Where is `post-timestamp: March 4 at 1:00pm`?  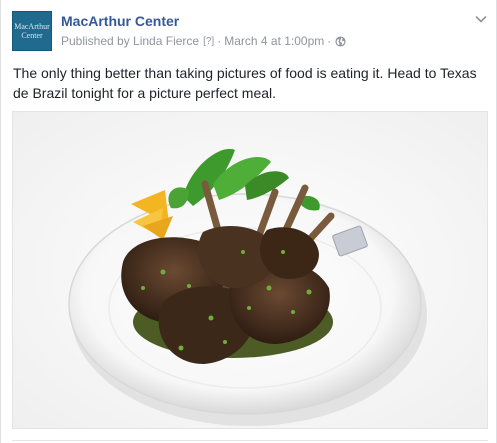
post-timestamp: March 4 at 1:00pm is located at coordinates (274, 41).